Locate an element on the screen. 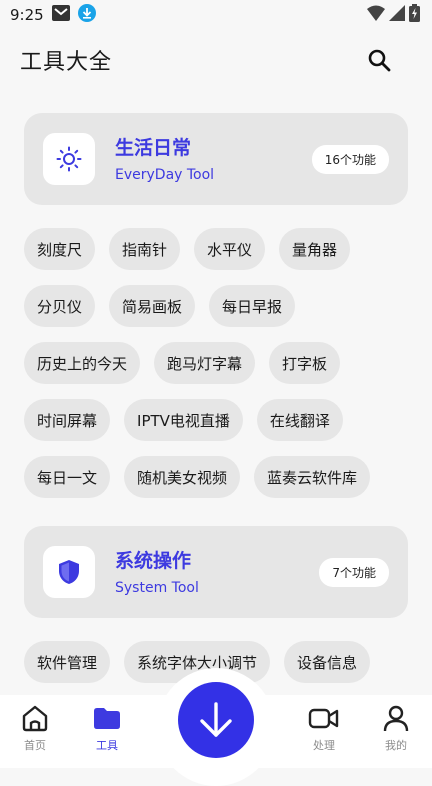 Image resolution: width=432 pixels, height=786 pixels. tool-chip-software-library: 蓝奏云软件库 is located at coordinates (312, 477).